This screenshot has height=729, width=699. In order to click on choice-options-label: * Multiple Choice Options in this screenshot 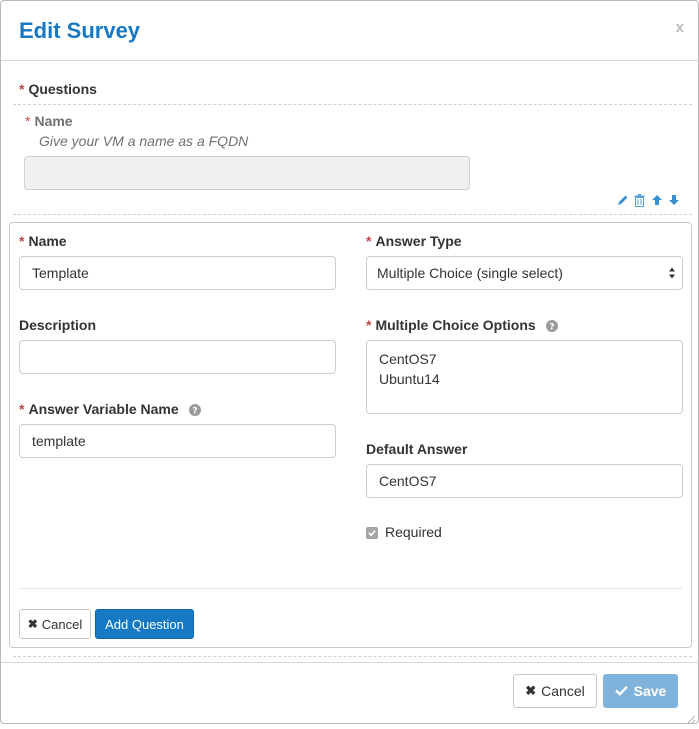, I will do `click(451, 325)`.